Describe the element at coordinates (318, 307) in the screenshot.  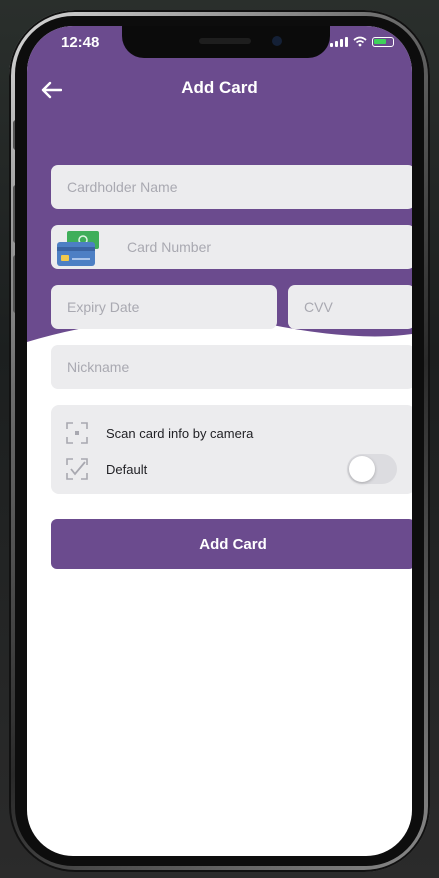
I see `cvv-placeholder: CVV` at that location.